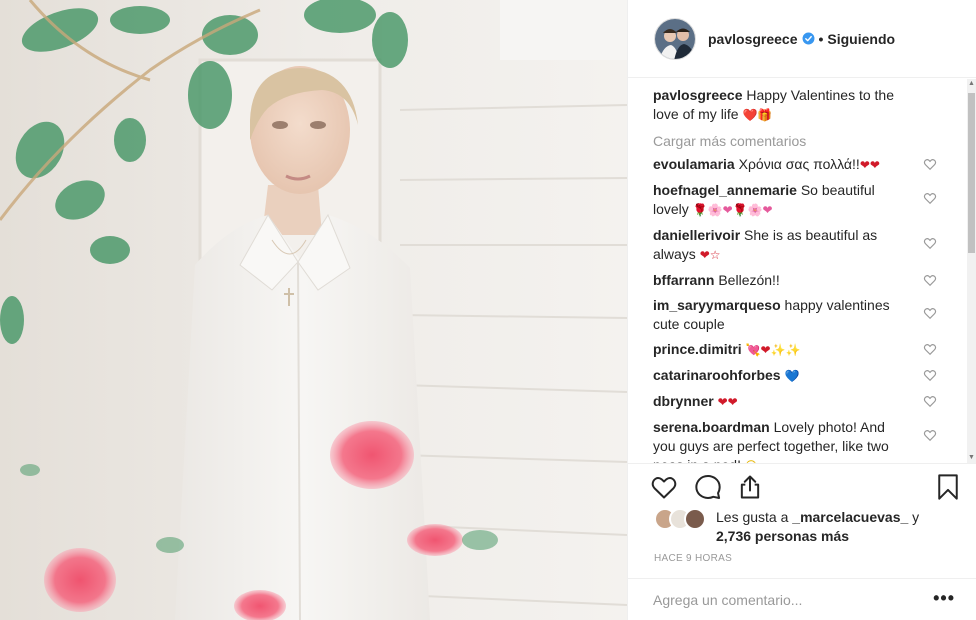 The image size is (976, 620). I want to click on likes-and: y, so click(916, 517).